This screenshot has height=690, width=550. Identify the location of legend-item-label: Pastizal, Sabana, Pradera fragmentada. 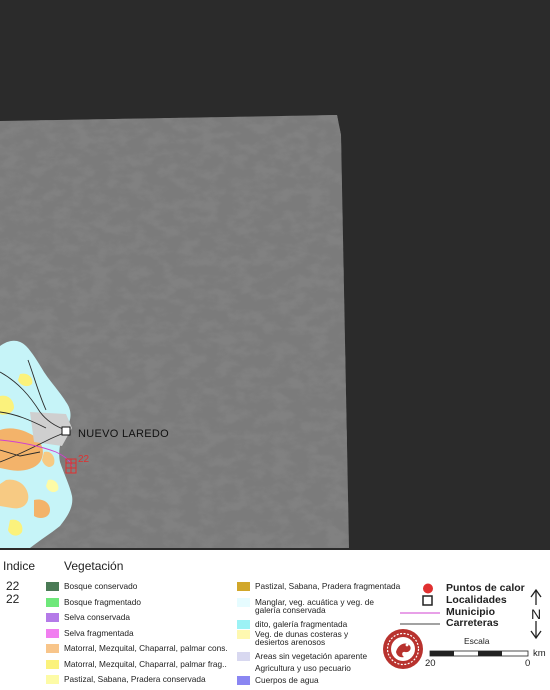
(328, 586).